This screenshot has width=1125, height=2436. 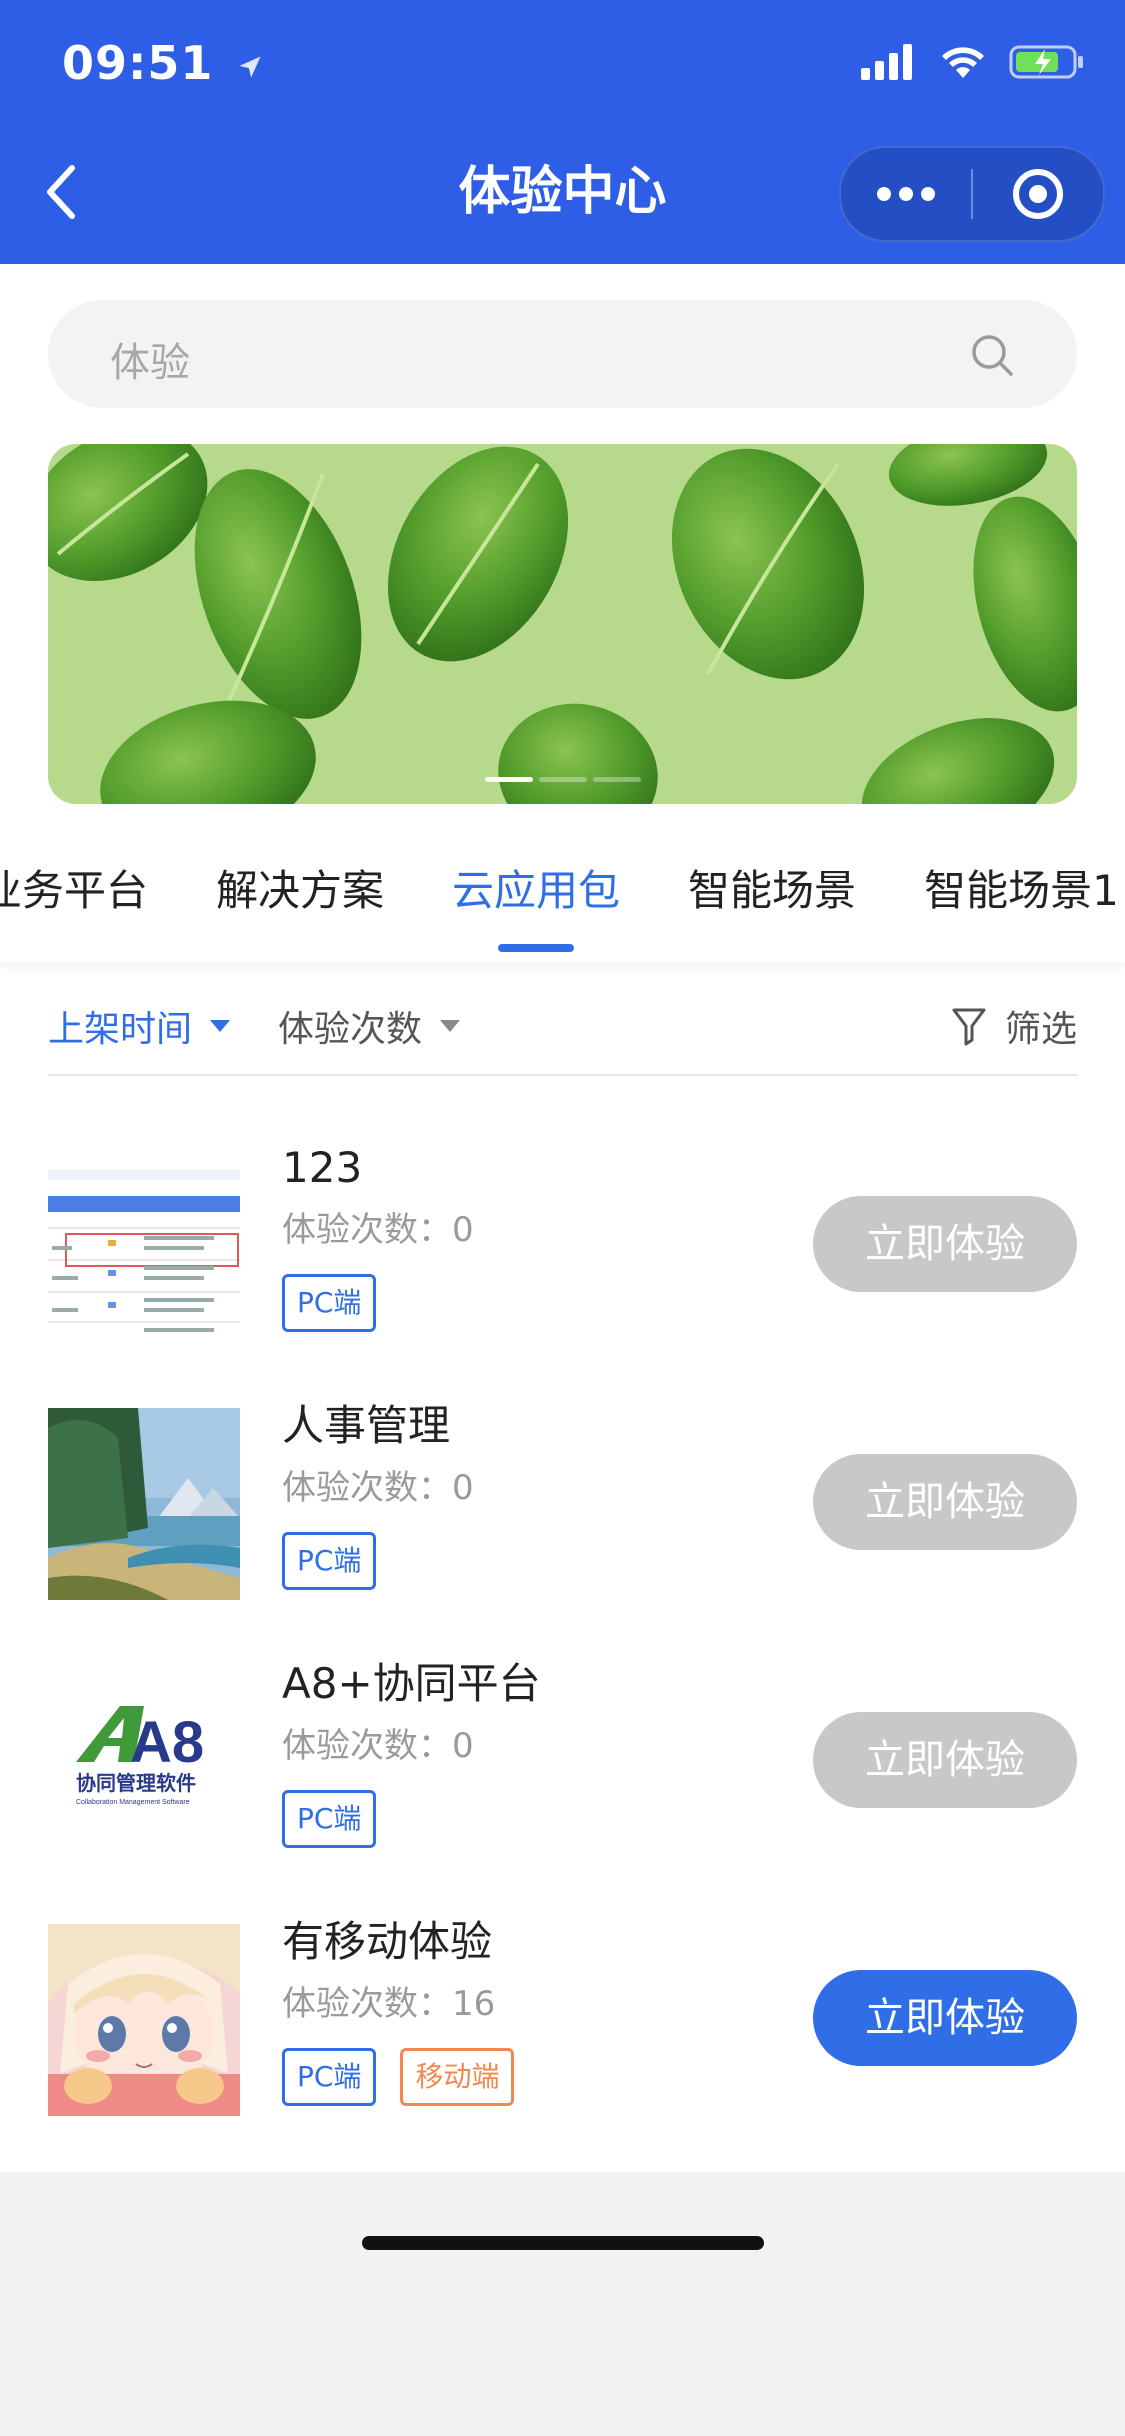 What do you see at coordinates (772, 891) in the screenshot?
I see `tab-smart-scenarios: 智能场景` at bounding box center [772, 891].